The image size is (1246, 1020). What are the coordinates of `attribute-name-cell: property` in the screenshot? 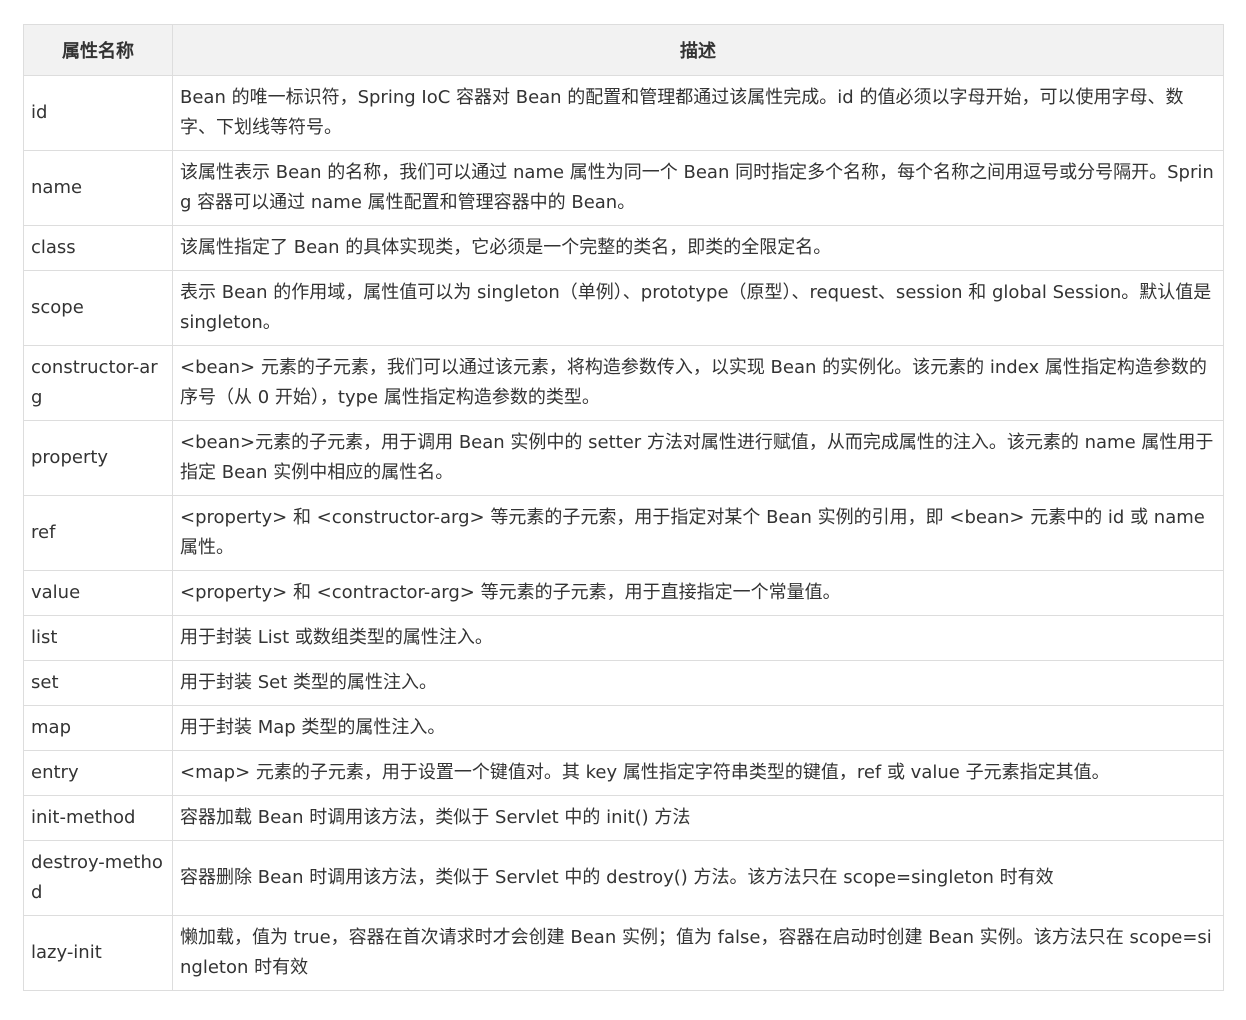 It's located at (98, 458).